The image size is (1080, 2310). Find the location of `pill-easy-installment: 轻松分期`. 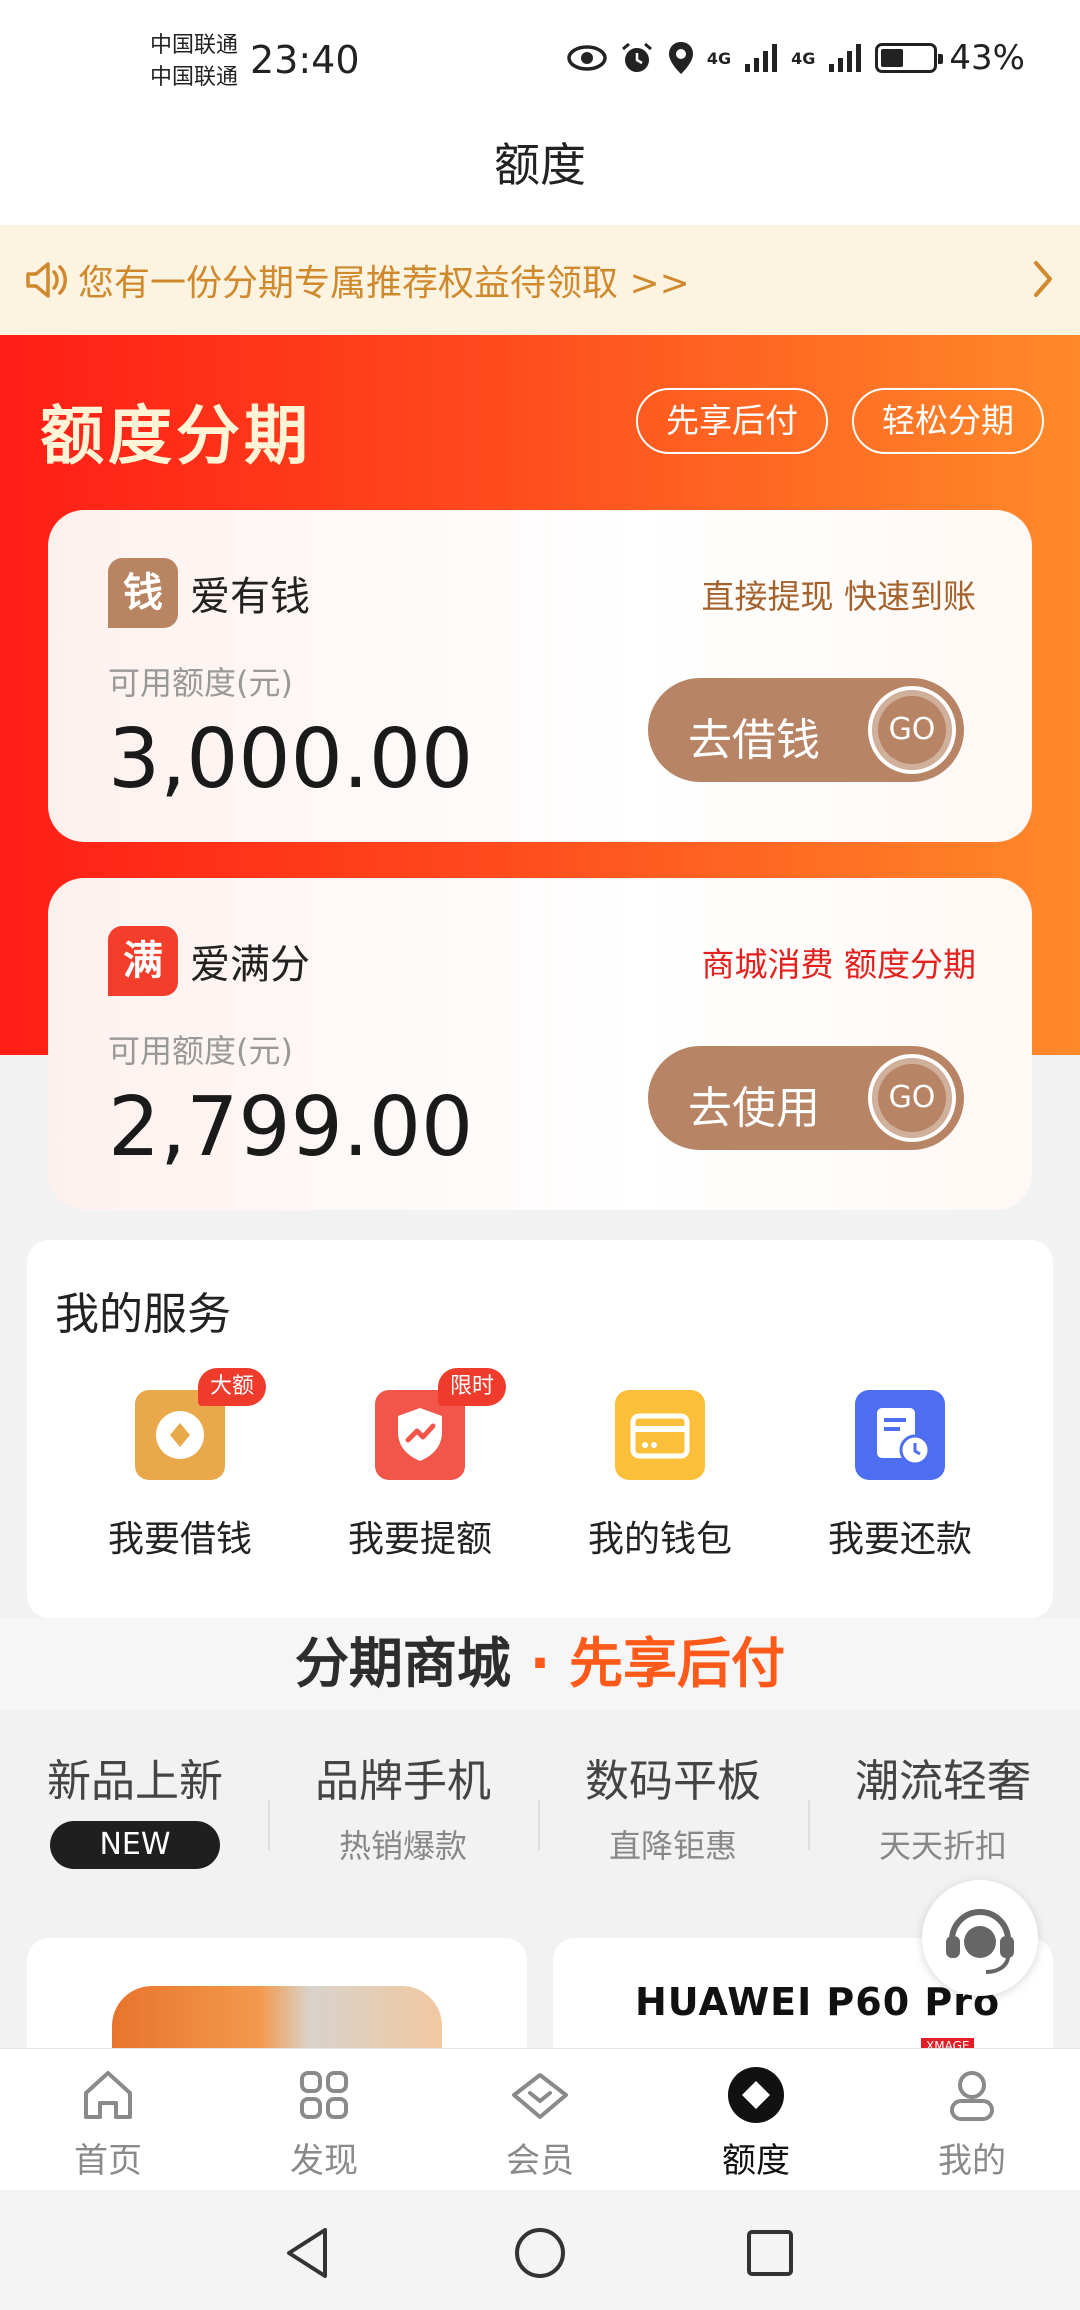

pill-easy-installment: 轻松分期 is located at coordinates (948, 421).